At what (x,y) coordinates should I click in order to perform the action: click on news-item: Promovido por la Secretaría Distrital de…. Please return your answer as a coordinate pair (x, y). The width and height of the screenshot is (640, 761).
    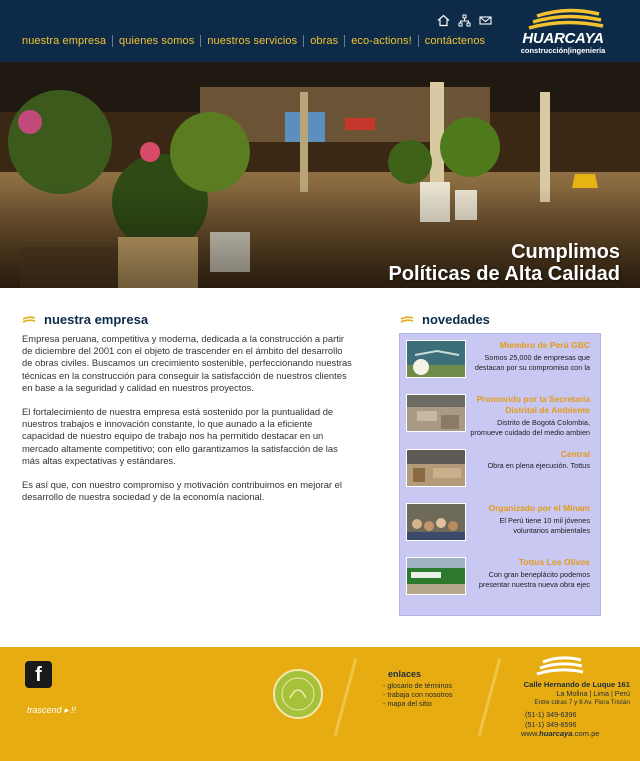
    Looking at the image, I should click on (500, 415).